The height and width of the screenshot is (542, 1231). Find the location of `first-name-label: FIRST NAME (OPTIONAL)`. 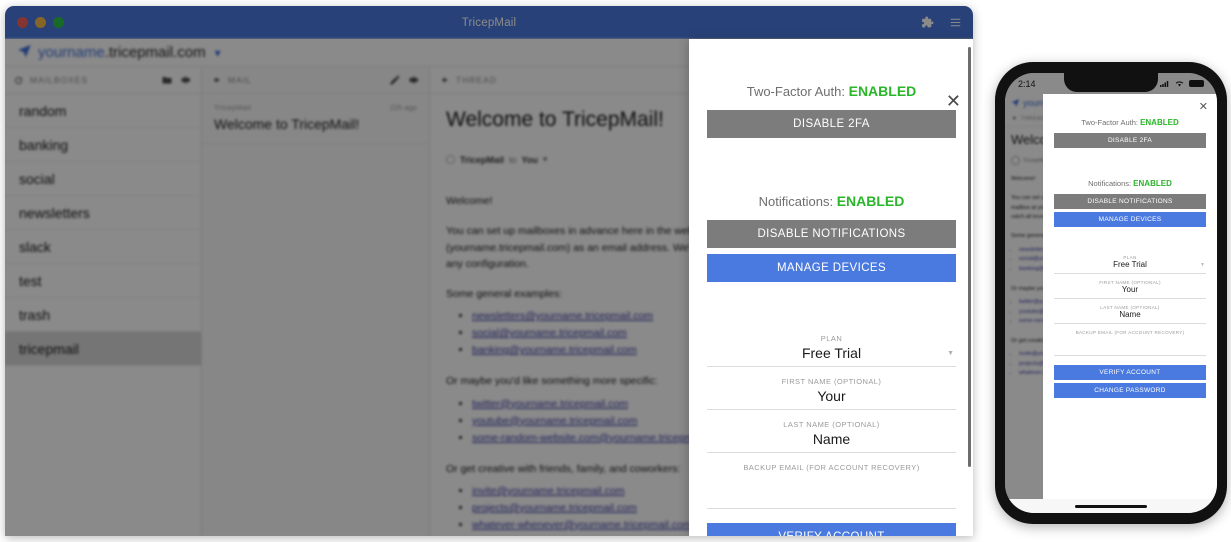

first-name-label: FIRST NAME (OPTIONAL) is located at coordinates (831, 381).